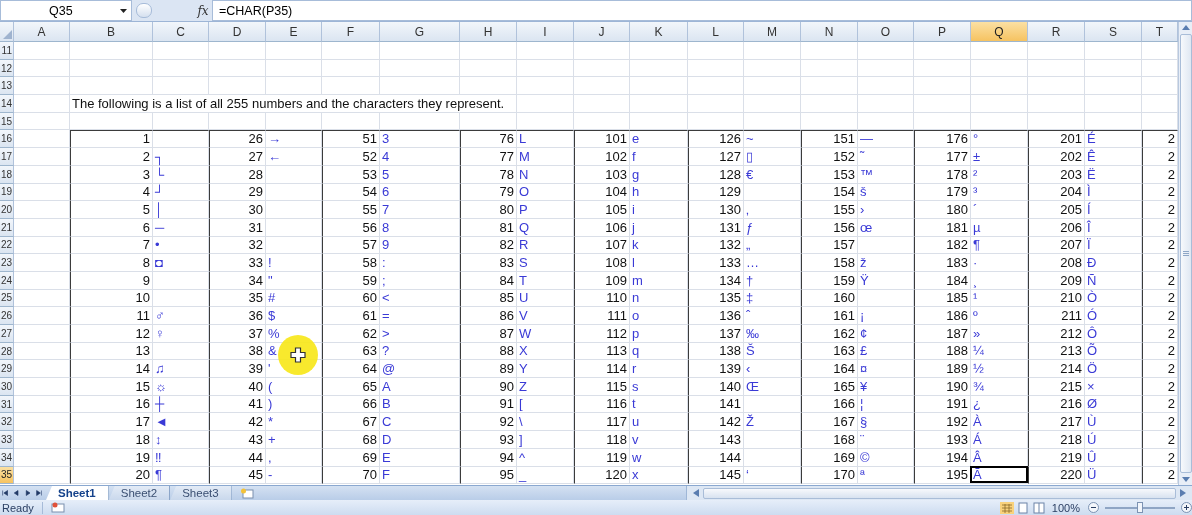 This screenshot has height=515, width=1192. Describe the element at coordinates (659, 387) in the screenshot. I see `character-cell: s` at that location.